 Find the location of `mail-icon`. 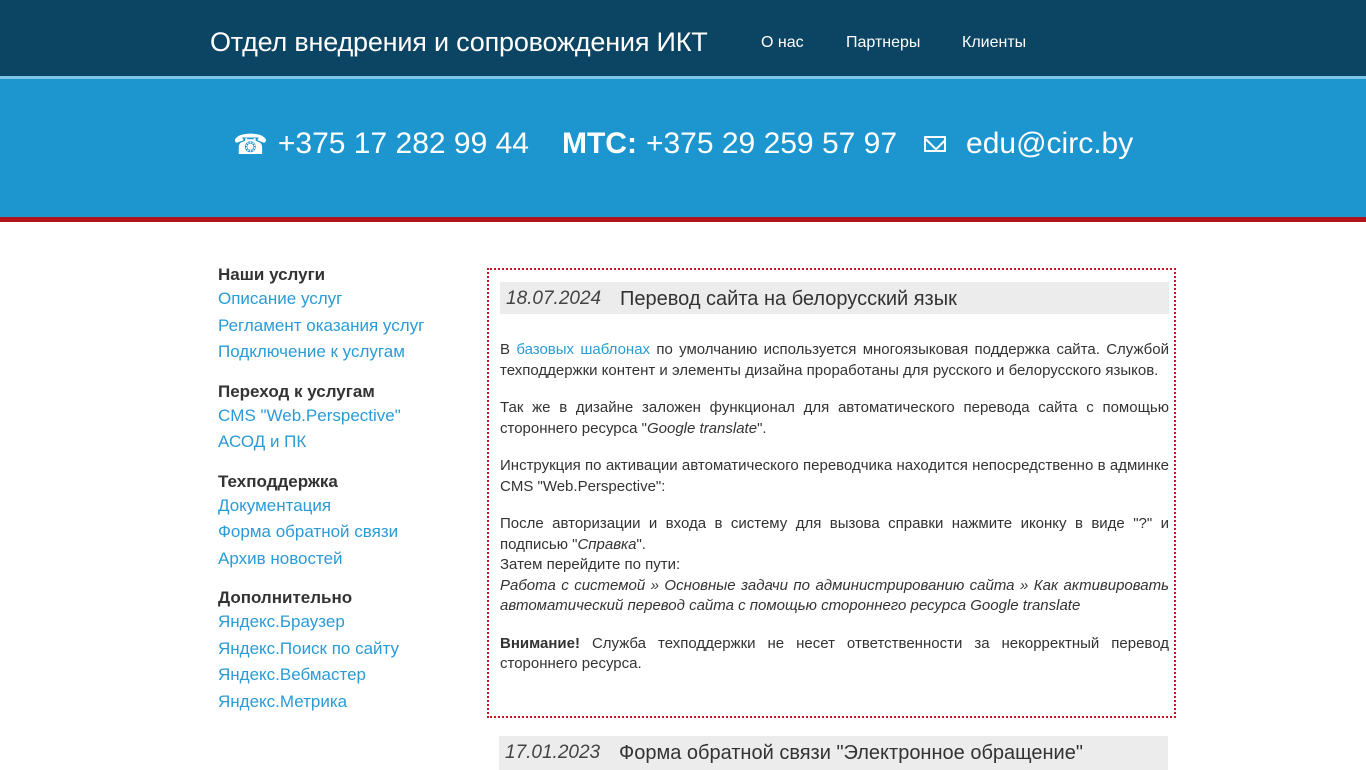

mail-icon is located at coordinates (935, 144).